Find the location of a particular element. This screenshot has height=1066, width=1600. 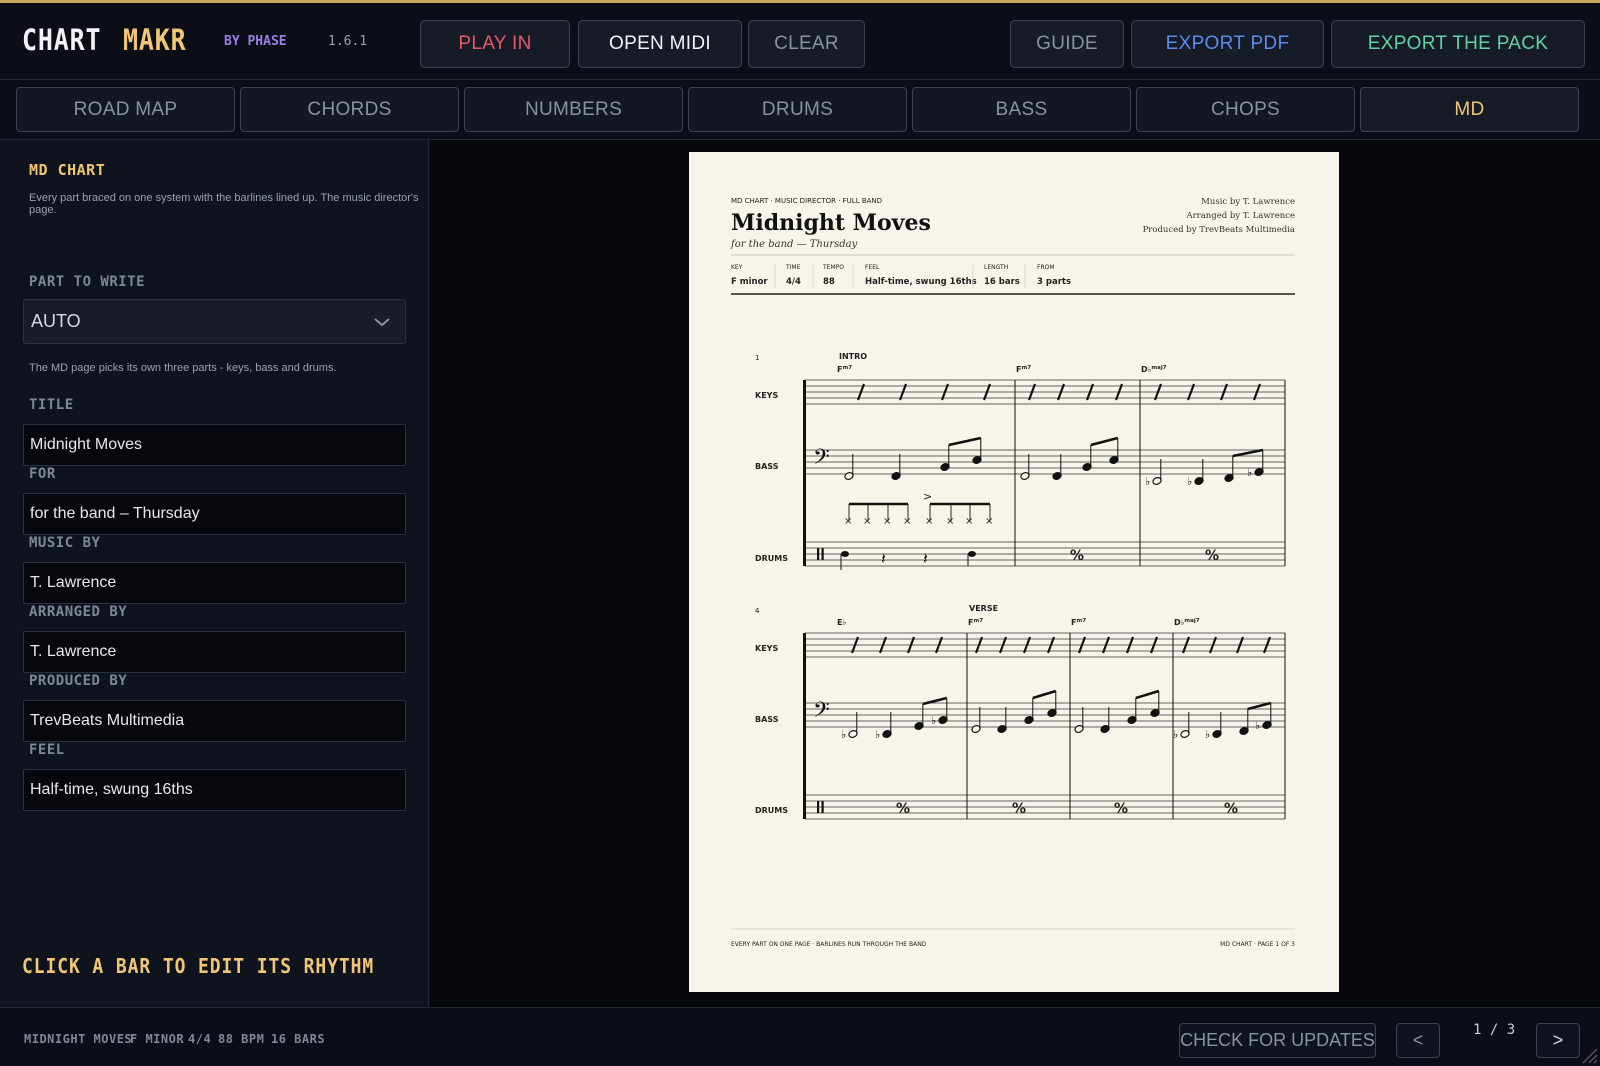

meta-key-value: F minor is located at coordinates (749, 282).